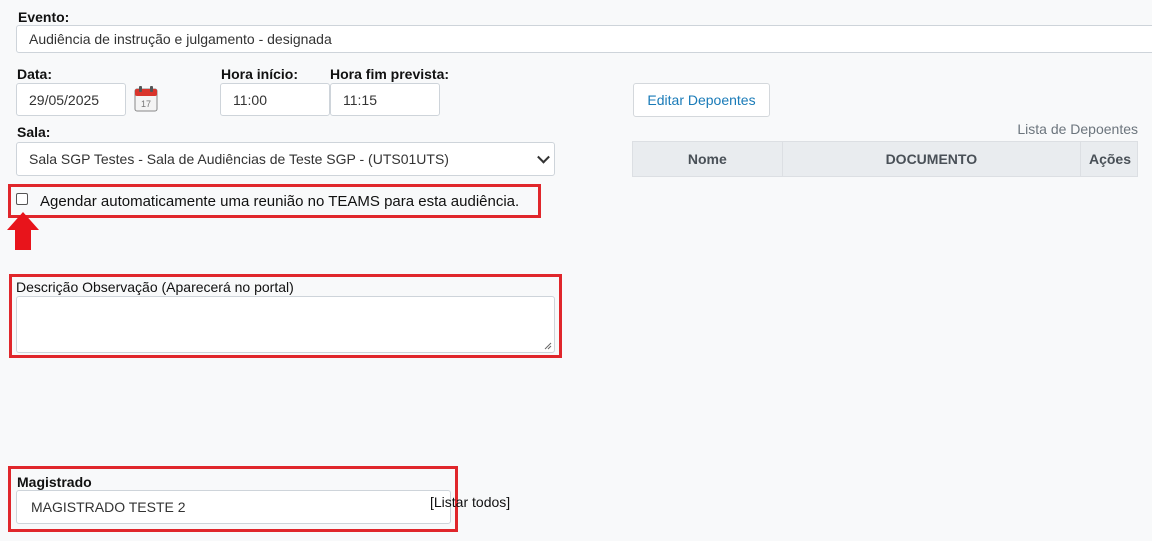  I want to click on magistrado-select: MAGISTRADO TESTE 2, so click(233, 507).